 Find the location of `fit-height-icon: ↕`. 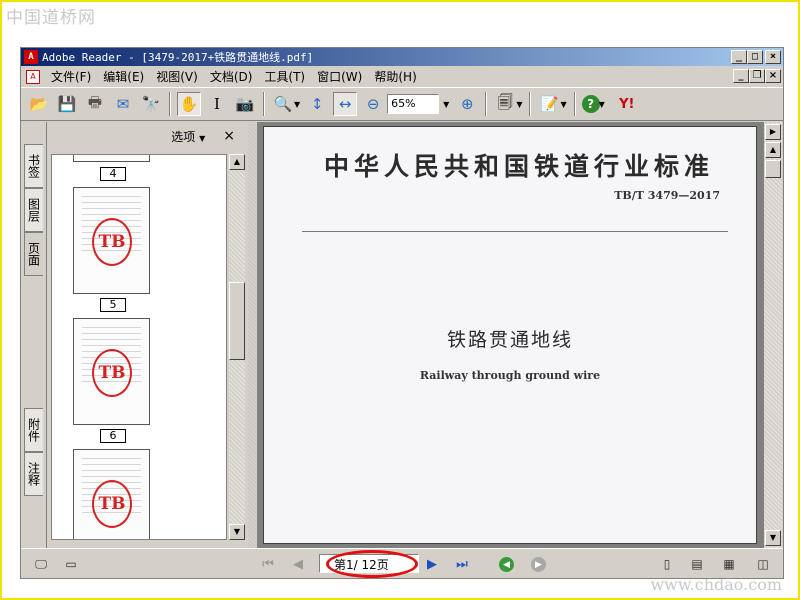

fit-height-icon: ↕ is located at coordinates (317, 104).